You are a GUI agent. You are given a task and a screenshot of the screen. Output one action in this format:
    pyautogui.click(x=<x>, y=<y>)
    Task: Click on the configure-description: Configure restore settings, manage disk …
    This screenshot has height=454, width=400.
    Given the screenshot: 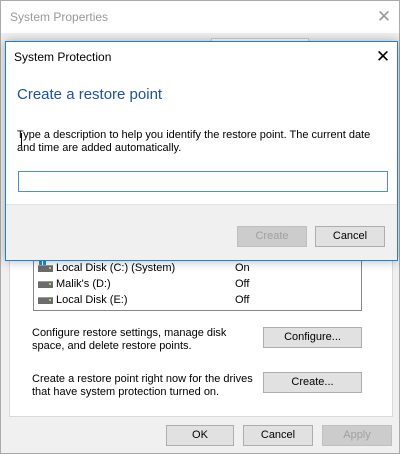 What is the action you would take?
    pyautogui.click(x=129, y=339)
    